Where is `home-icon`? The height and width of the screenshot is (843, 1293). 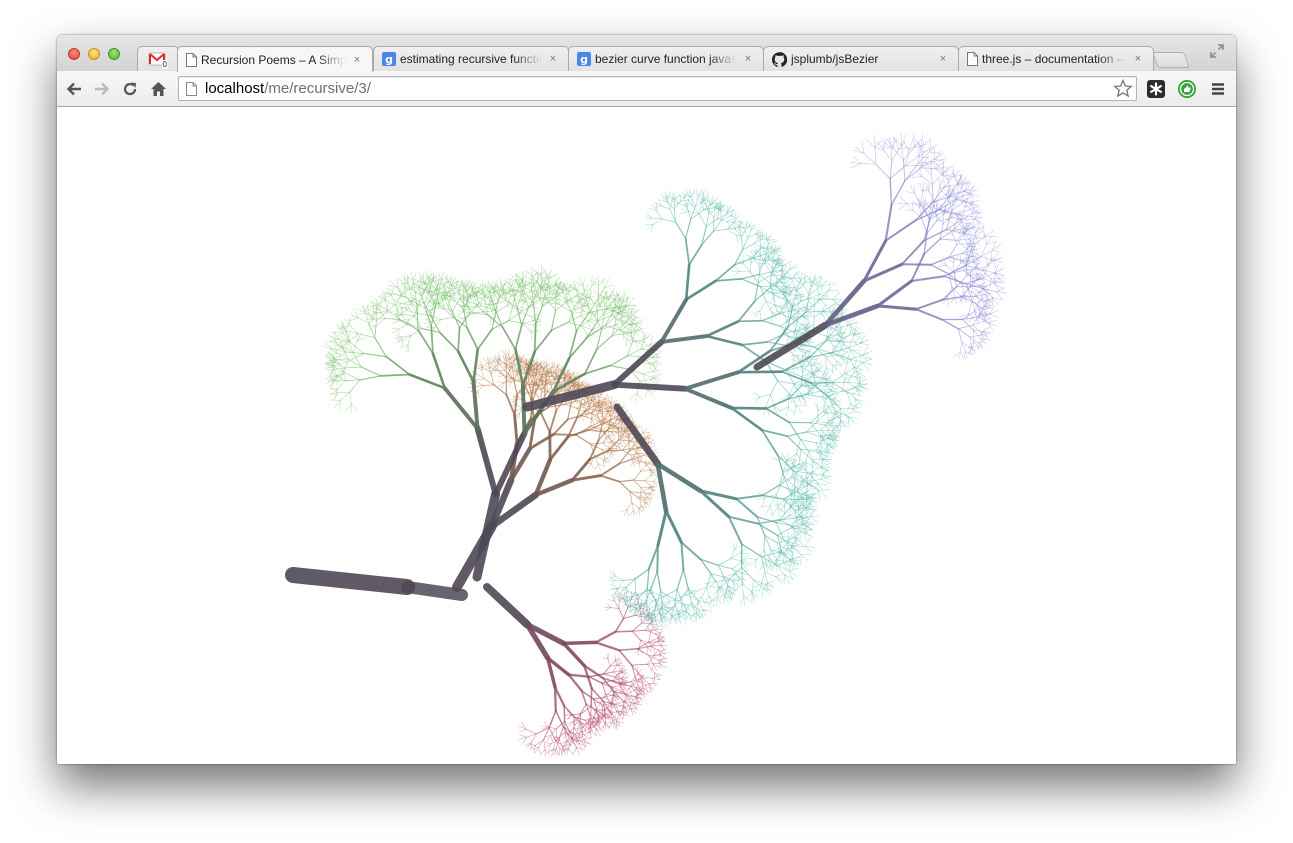
home-icon is located at coordinates (158, 89).